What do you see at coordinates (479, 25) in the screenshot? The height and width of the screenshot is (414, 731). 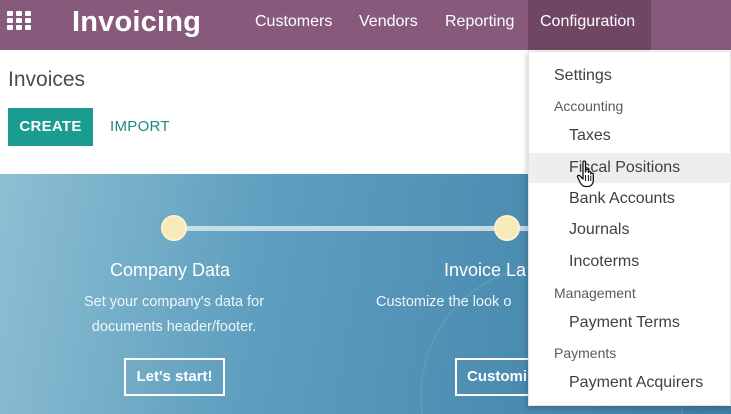 I see `nav-reporting: Reporting` at bounding box center [479, 25].